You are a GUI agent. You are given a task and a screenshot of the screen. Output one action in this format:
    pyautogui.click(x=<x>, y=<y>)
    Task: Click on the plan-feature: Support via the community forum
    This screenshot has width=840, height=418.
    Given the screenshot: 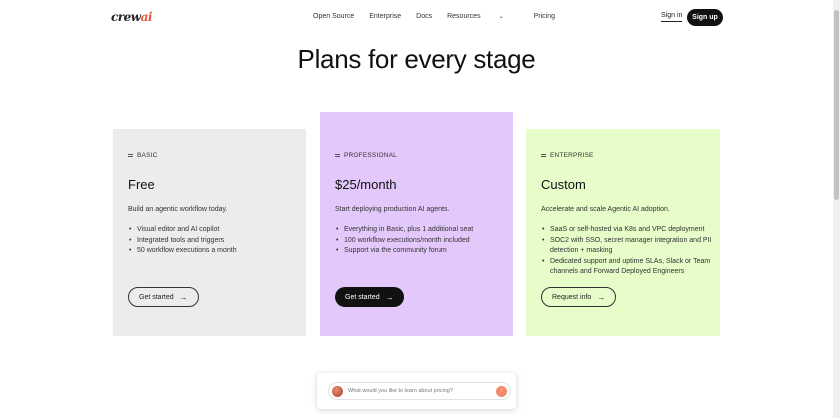 What is the action you would take?
    pyautogui.click(x=425, y=251)
    